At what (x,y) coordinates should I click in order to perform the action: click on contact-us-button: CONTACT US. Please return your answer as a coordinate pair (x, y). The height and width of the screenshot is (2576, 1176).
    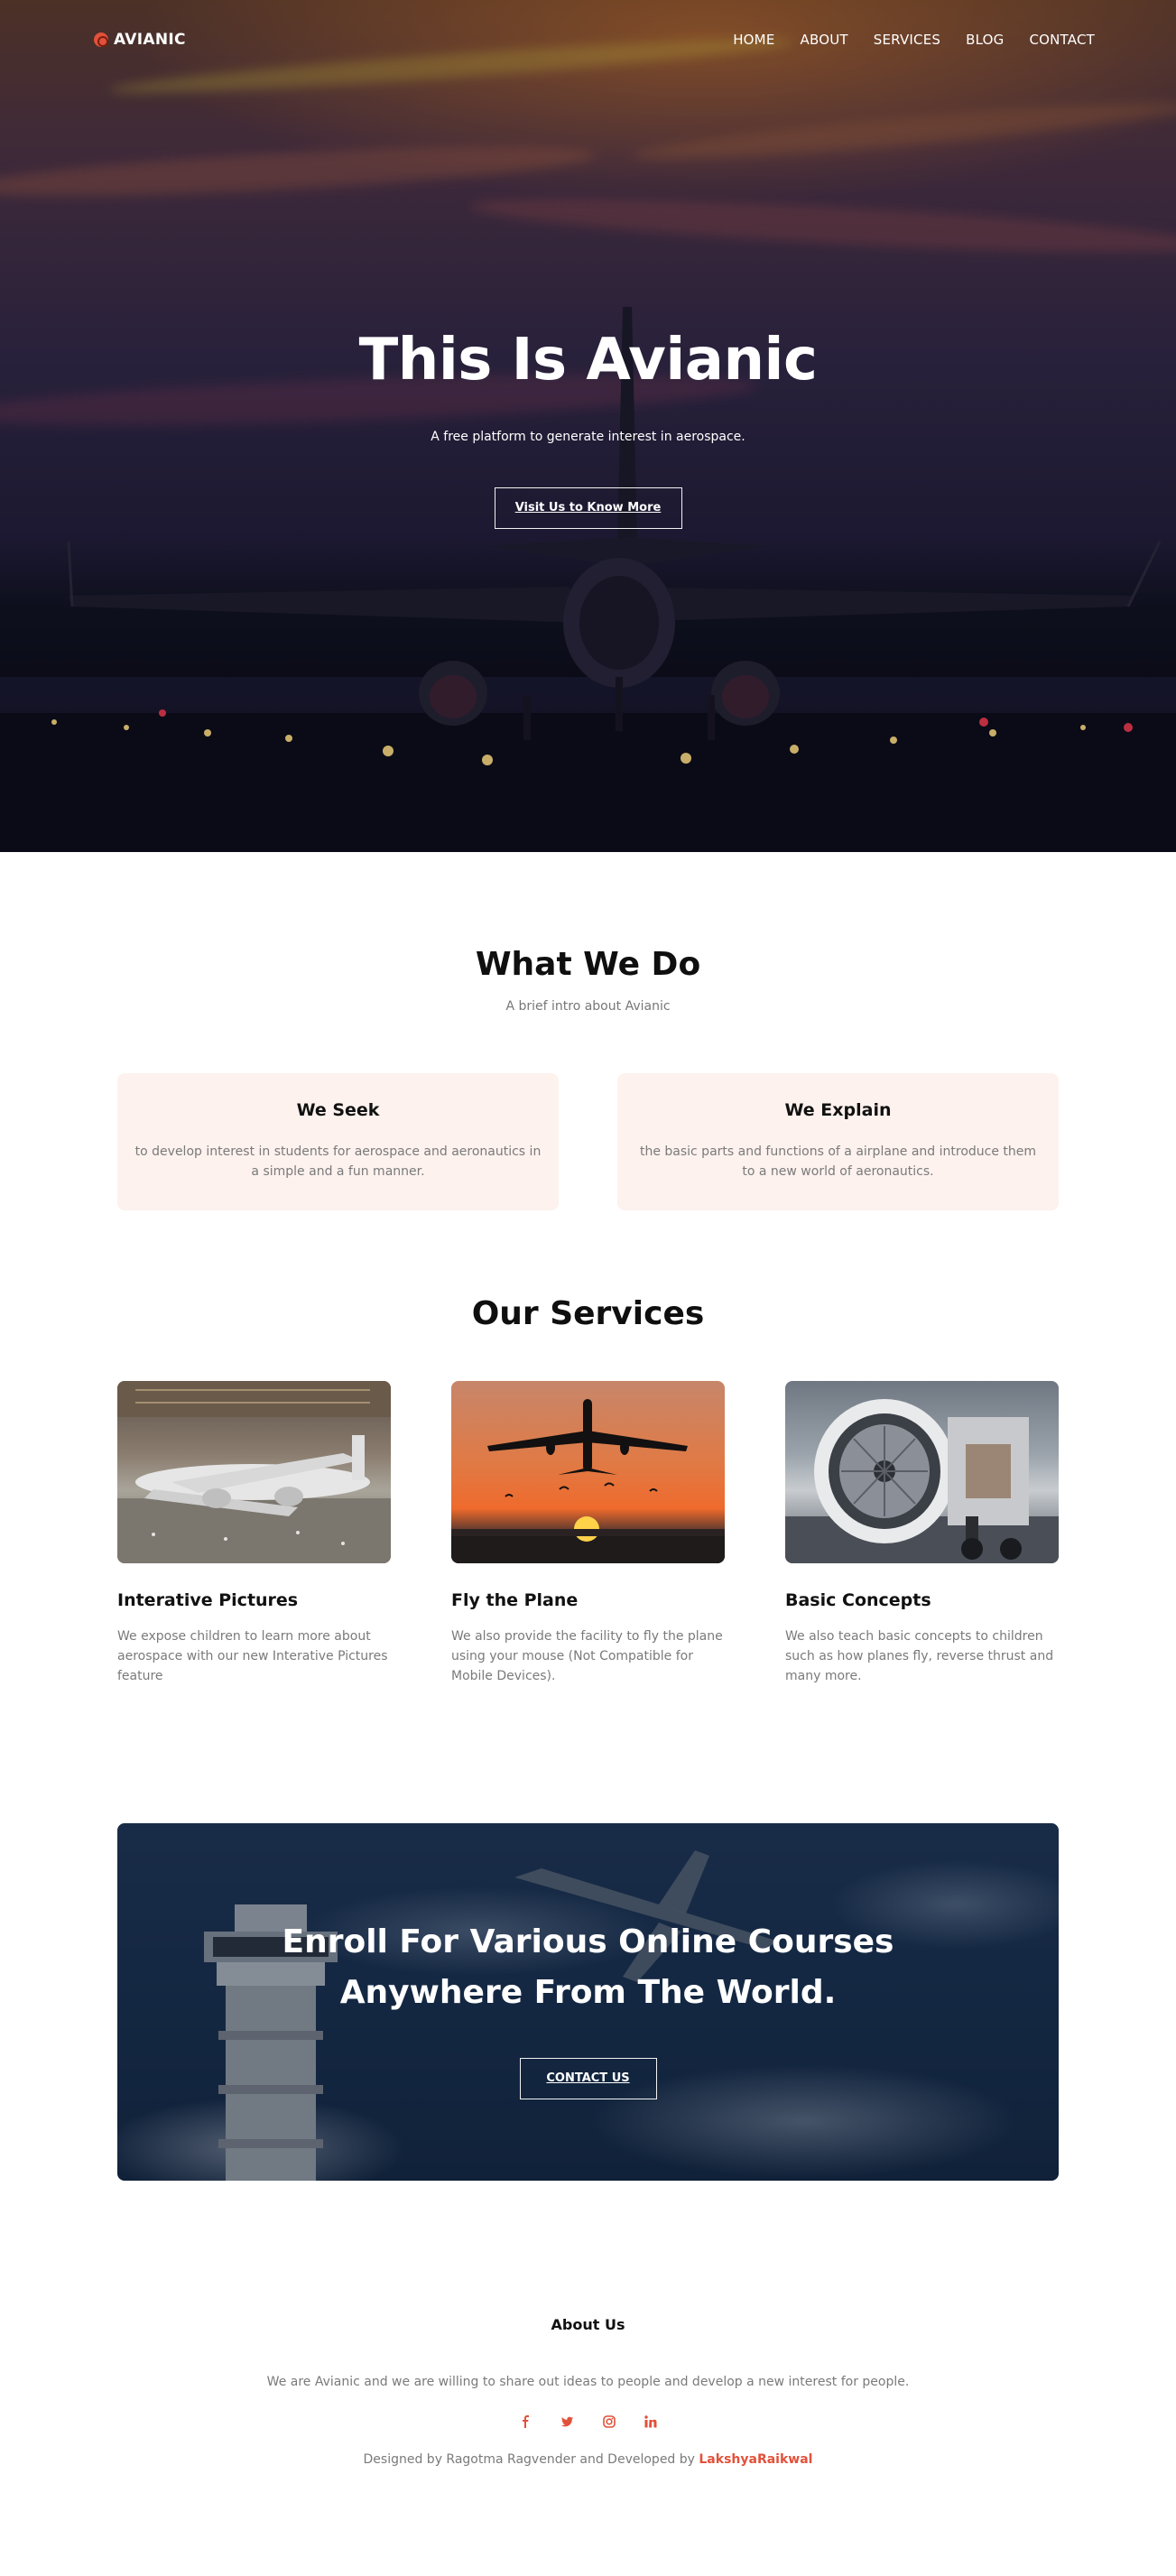
    Looking at the image, I should click on (588, 2078).